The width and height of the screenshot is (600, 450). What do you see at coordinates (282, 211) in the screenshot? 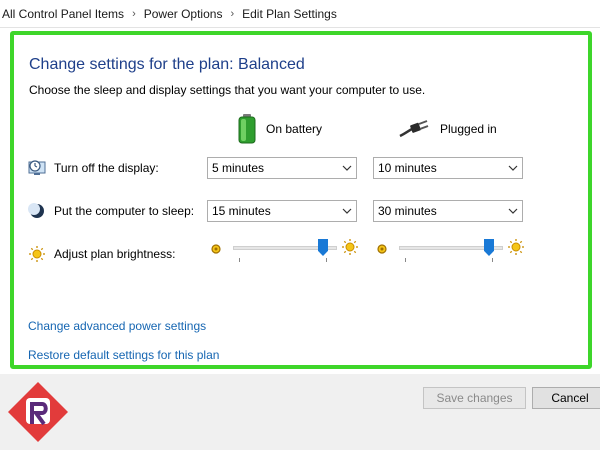
I see `sleep-battery-select: 15 minutes` at bounding box center [282, 211].